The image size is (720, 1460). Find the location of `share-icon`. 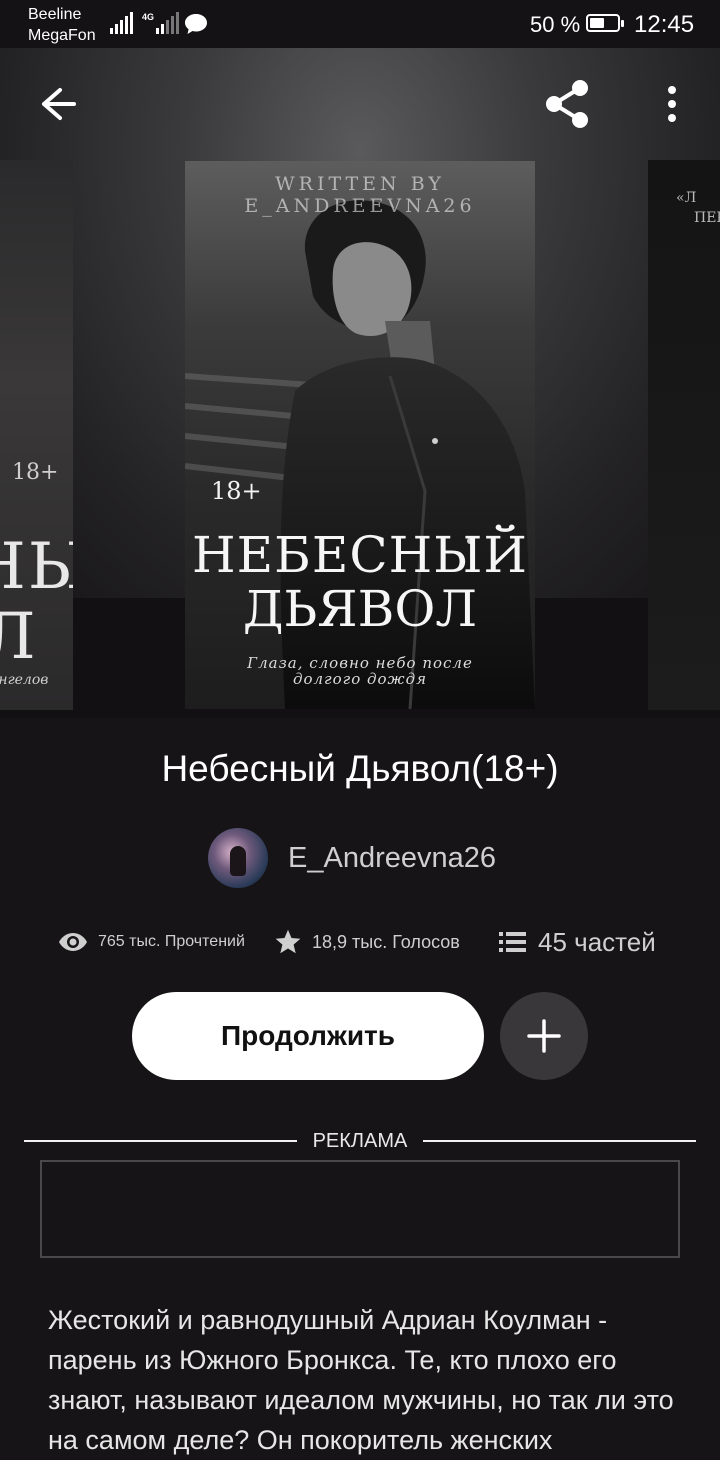

share-icon is located at coordinates (567, 104).